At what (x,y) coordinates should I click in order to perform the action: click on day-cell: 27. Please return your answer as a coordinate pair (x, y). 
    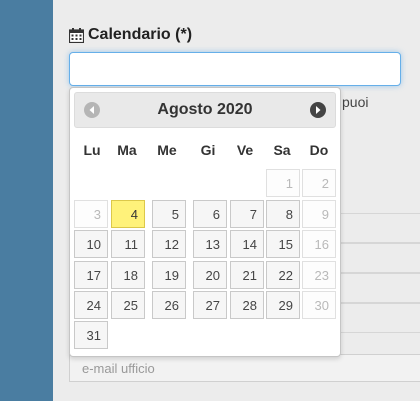
    Looking at the image, I should click on (210, 305).